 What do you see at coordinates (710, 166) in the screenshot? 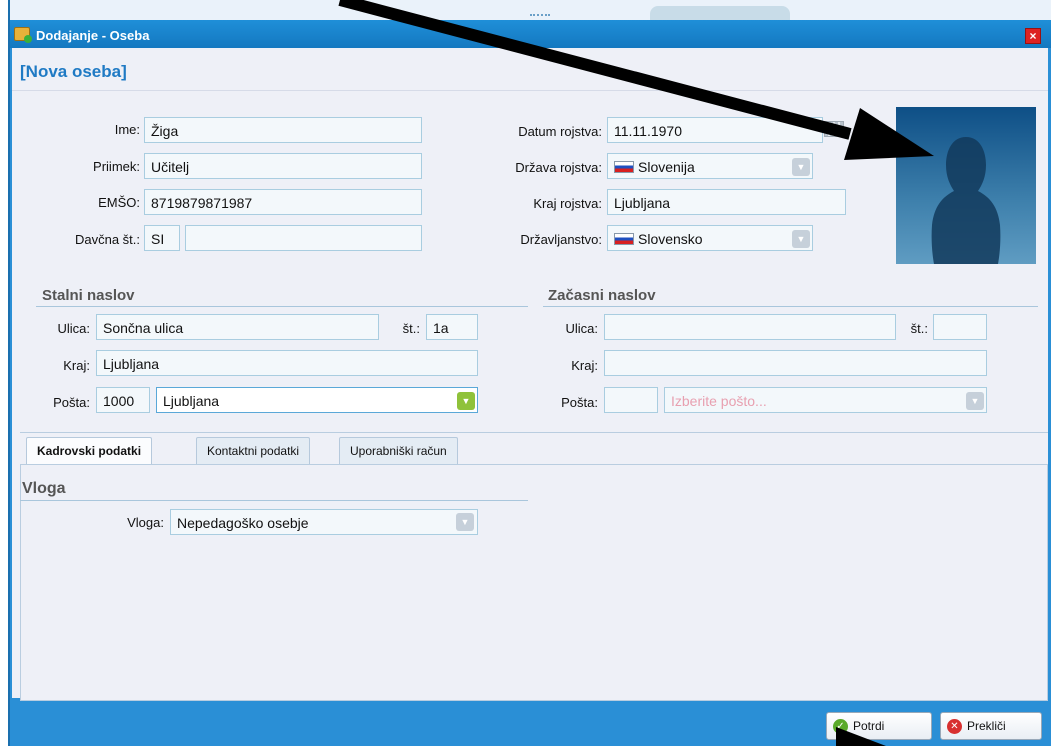
I see `drzava-select: Slovenija` at bounding box center [710, 166].